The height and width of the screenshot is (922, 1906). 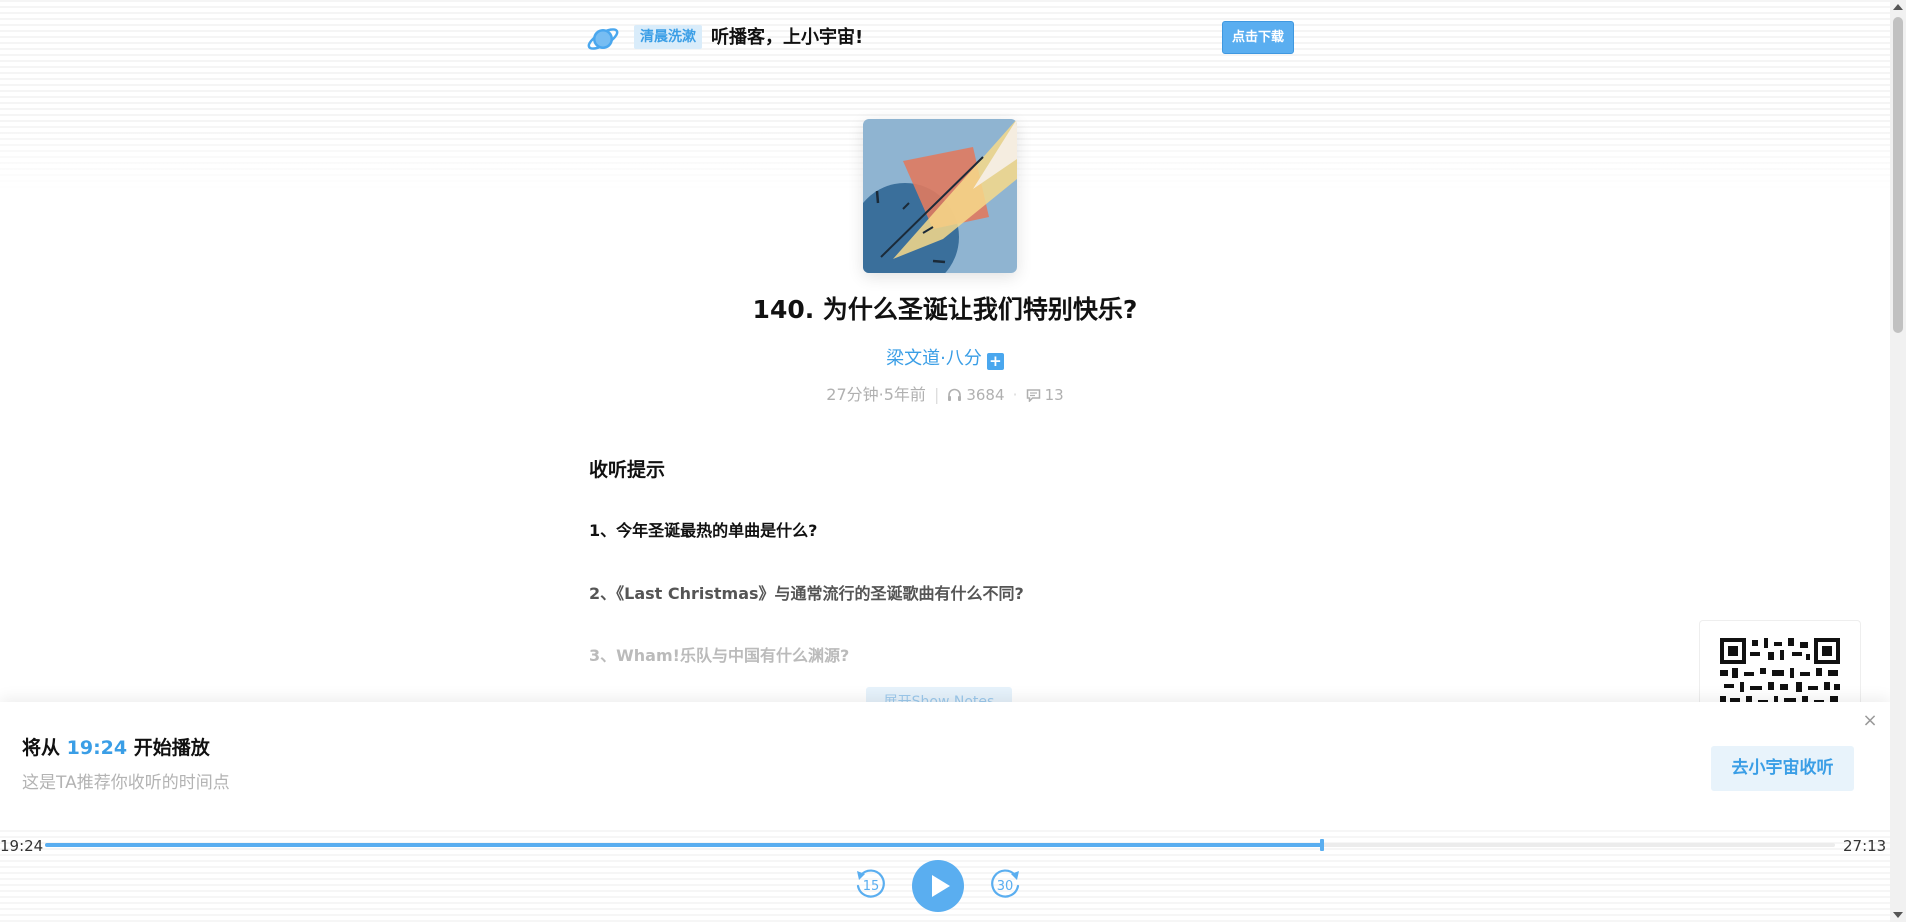 What do you see at coordinates (1054, 395) in the screenshot?
I see `comment-count: 13` at bounding box center [1054, 395].